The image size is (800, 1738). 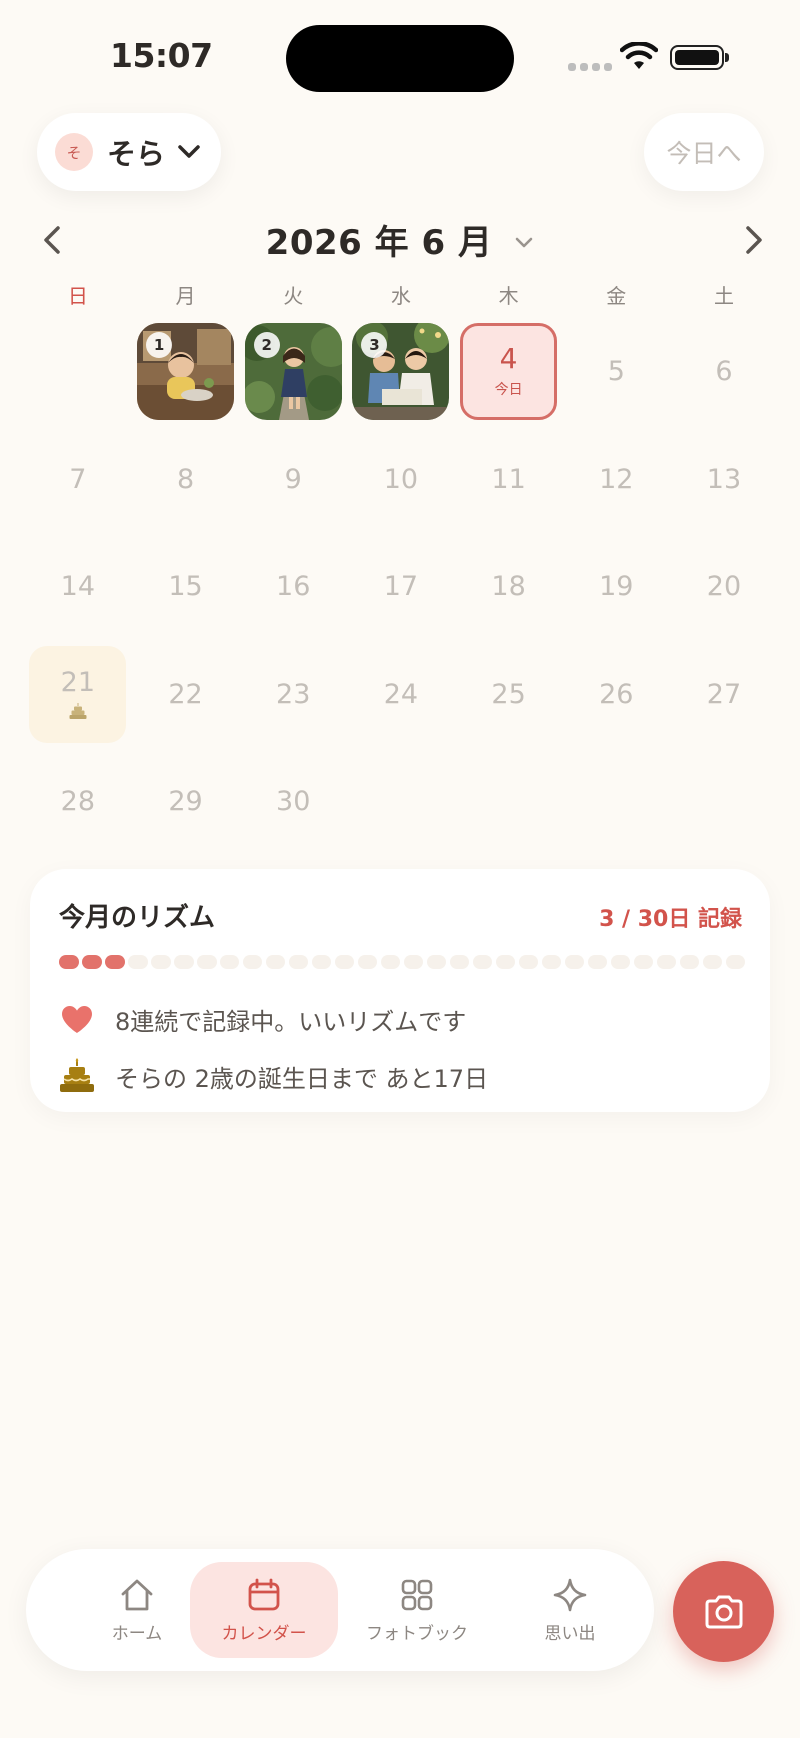 I want to click on calendar-day-14: 14, so click(x=78, y=587).